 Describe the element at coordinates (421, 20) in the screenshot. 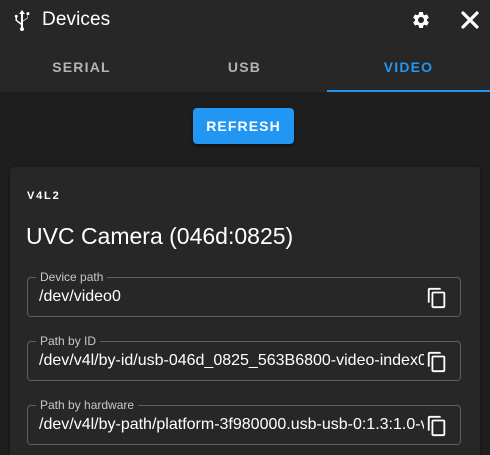

I see `gear-icon` at that location.